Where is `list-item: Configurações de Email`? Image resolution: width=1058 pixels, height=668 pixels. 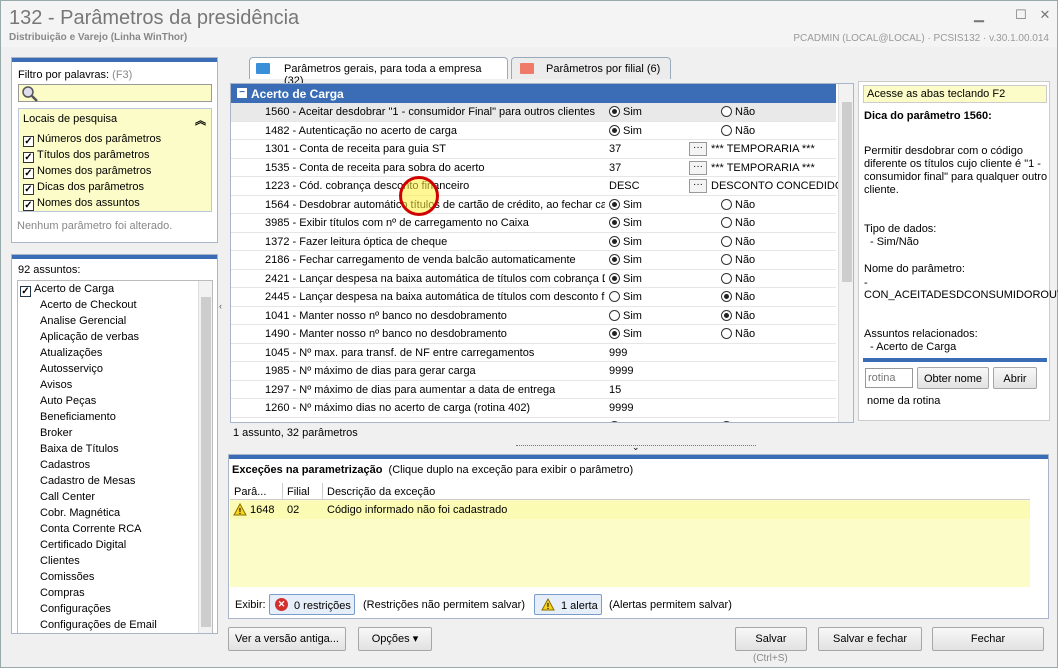 list-item: Configurações de Email is located at coordinates (107, 626).